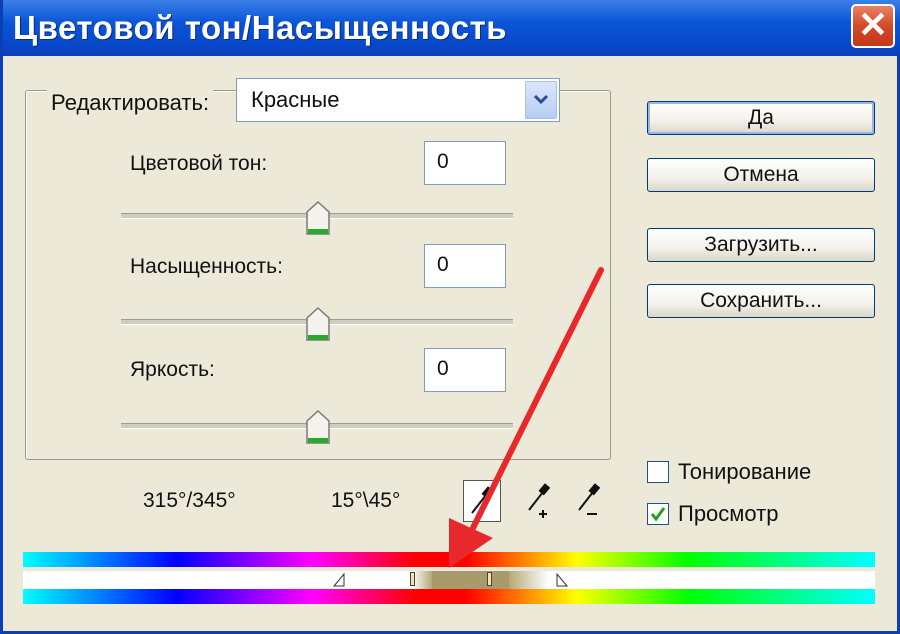  I want to click on output-spectrum-bar, so click(449, 596).